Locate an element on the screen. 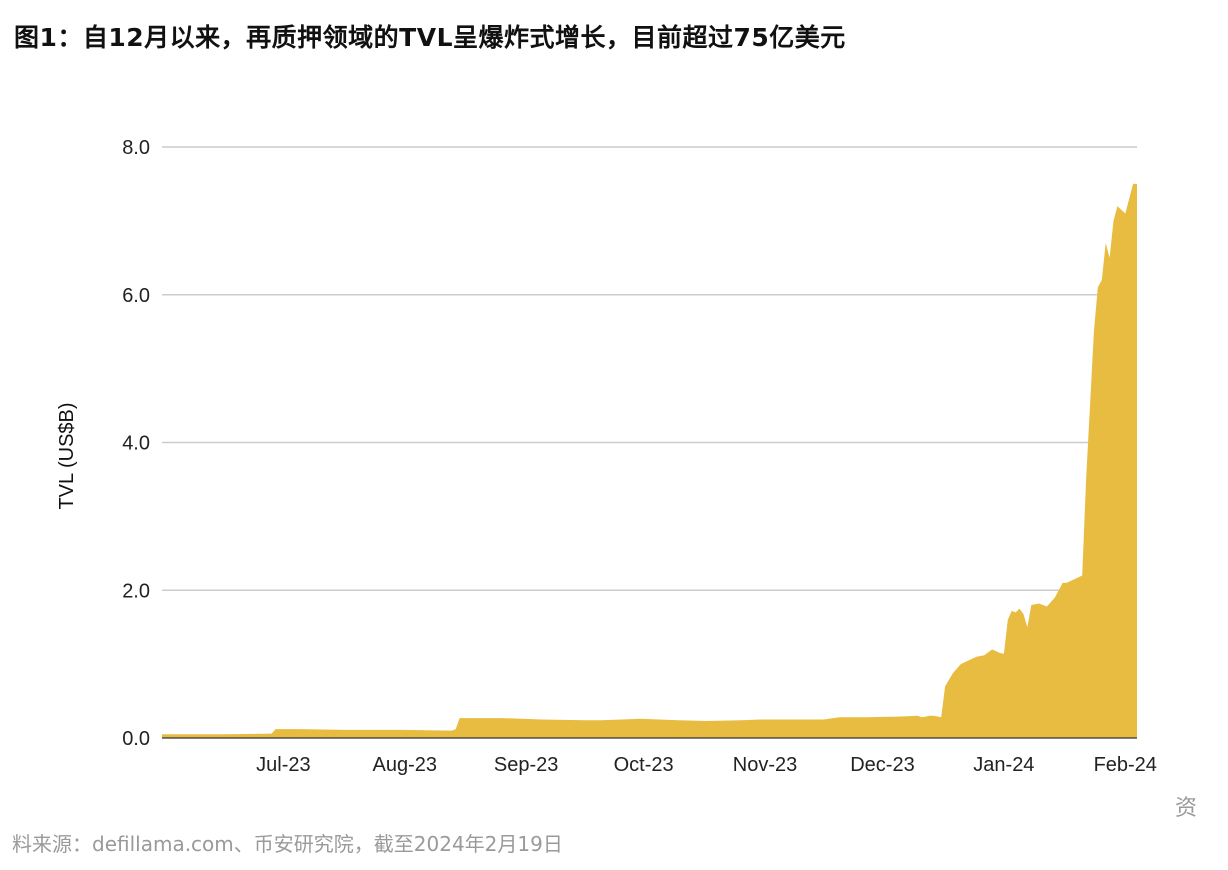  y-axis-label: TVL (US$B) is located at coordinates (67, 455).